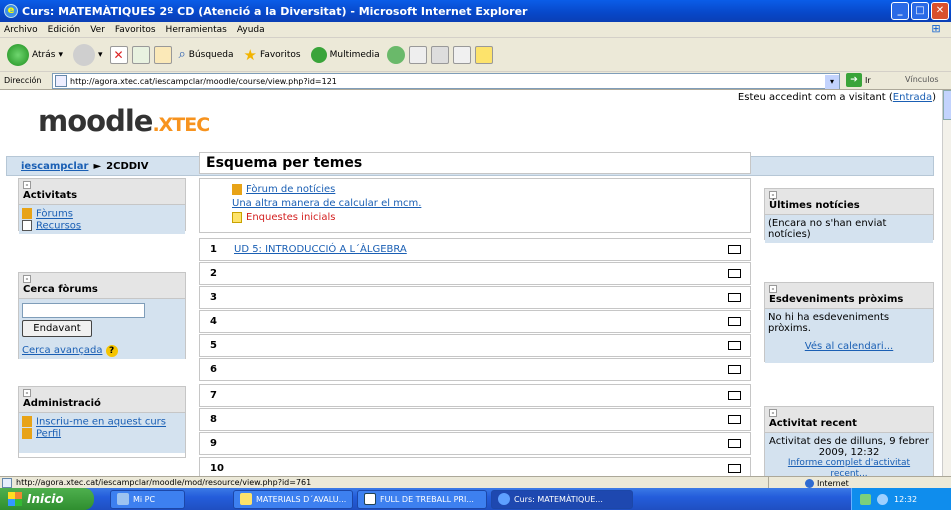  Describe the element at coordinates (901, 499) in the screenshot. I see `system-tray: 12:32` at that location.